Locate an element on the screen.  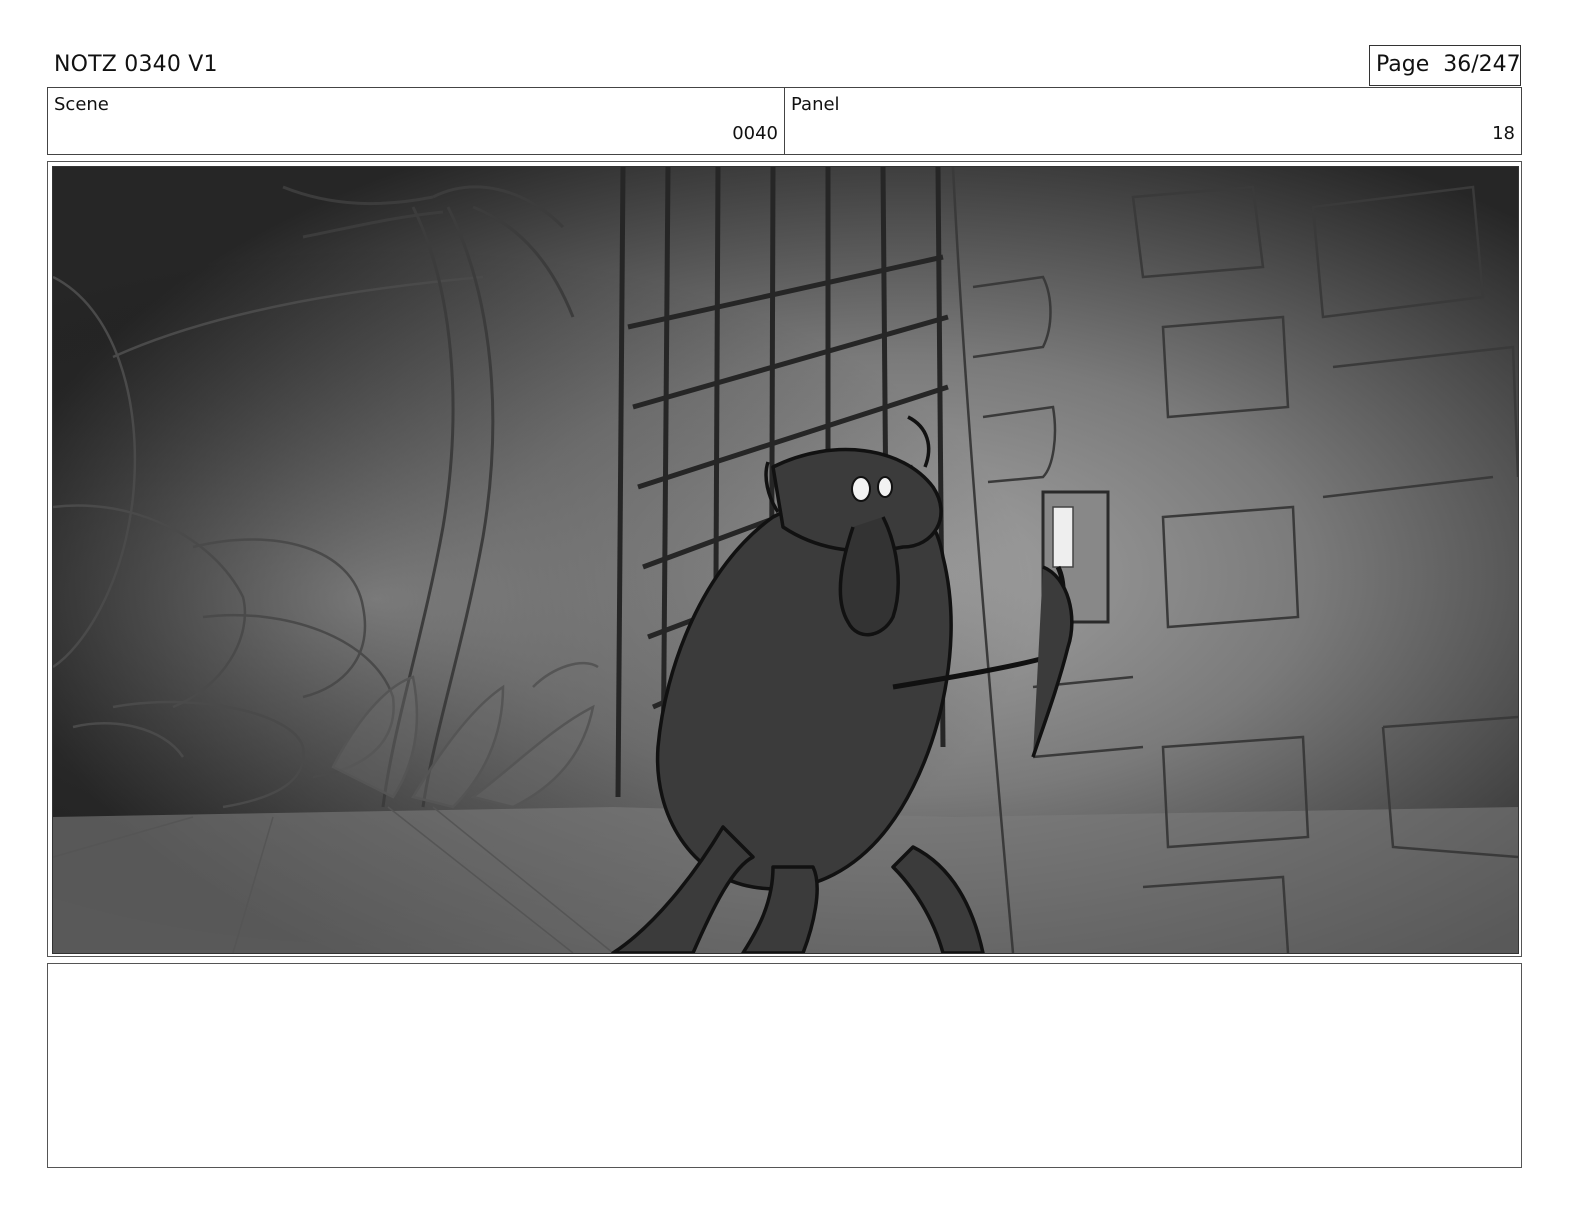
page-label: Page is located at coordinates (1403, 64).